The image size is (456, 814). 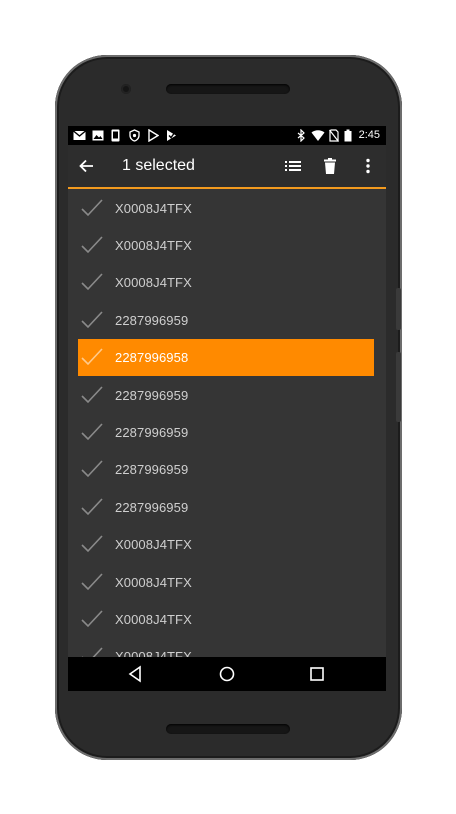 I want to click on gmail-icon, so click(x=79, y=135).